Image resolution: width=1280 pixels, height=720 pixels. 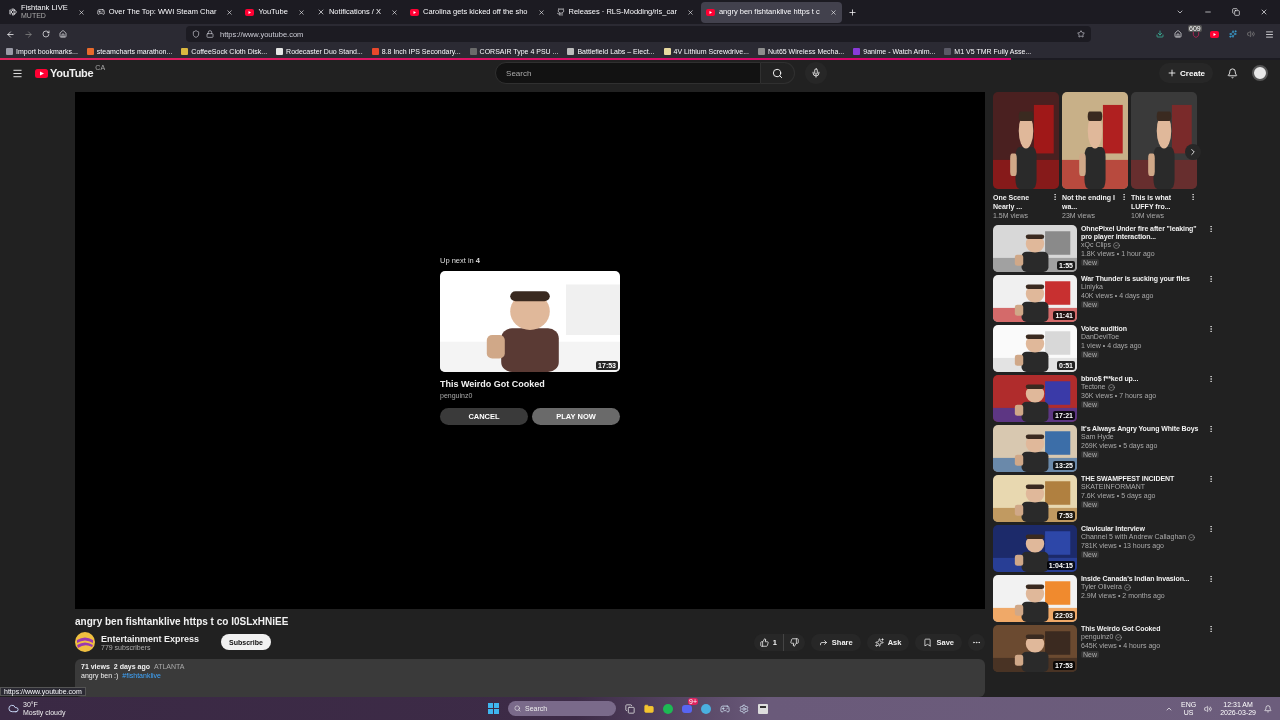 I want to click on task-view-icon, so click(x=630, y=708).